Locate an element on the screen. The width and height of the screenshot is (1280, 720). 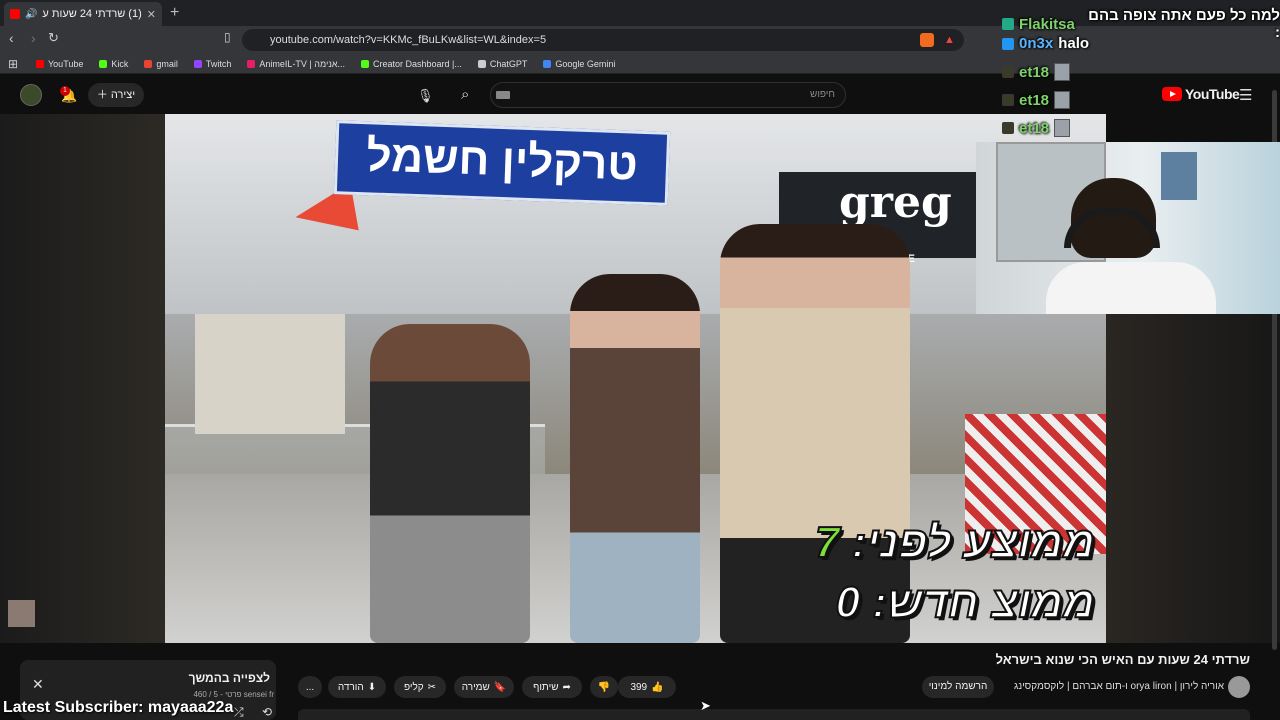
chat-username: Flakitsa is located at coordinates (1046, 24).